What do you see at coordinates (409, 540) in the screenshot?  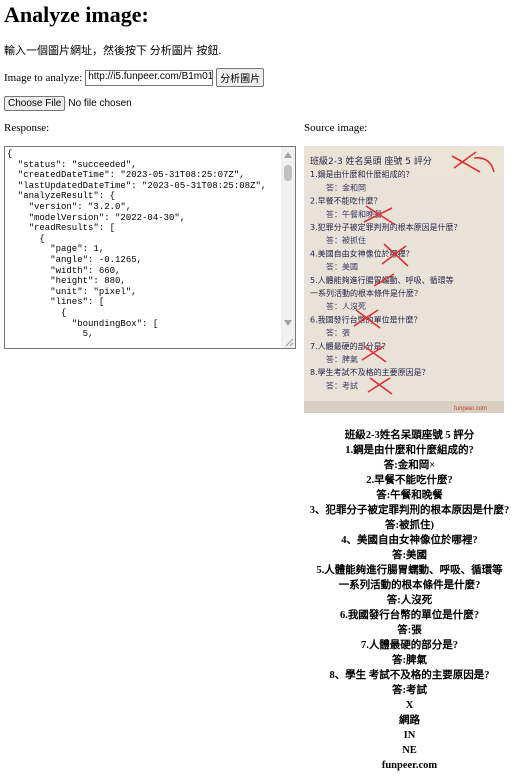 I see `ocr-line: 4、美國自由女神像位於哪裡?` at bounding box center [409, 540].